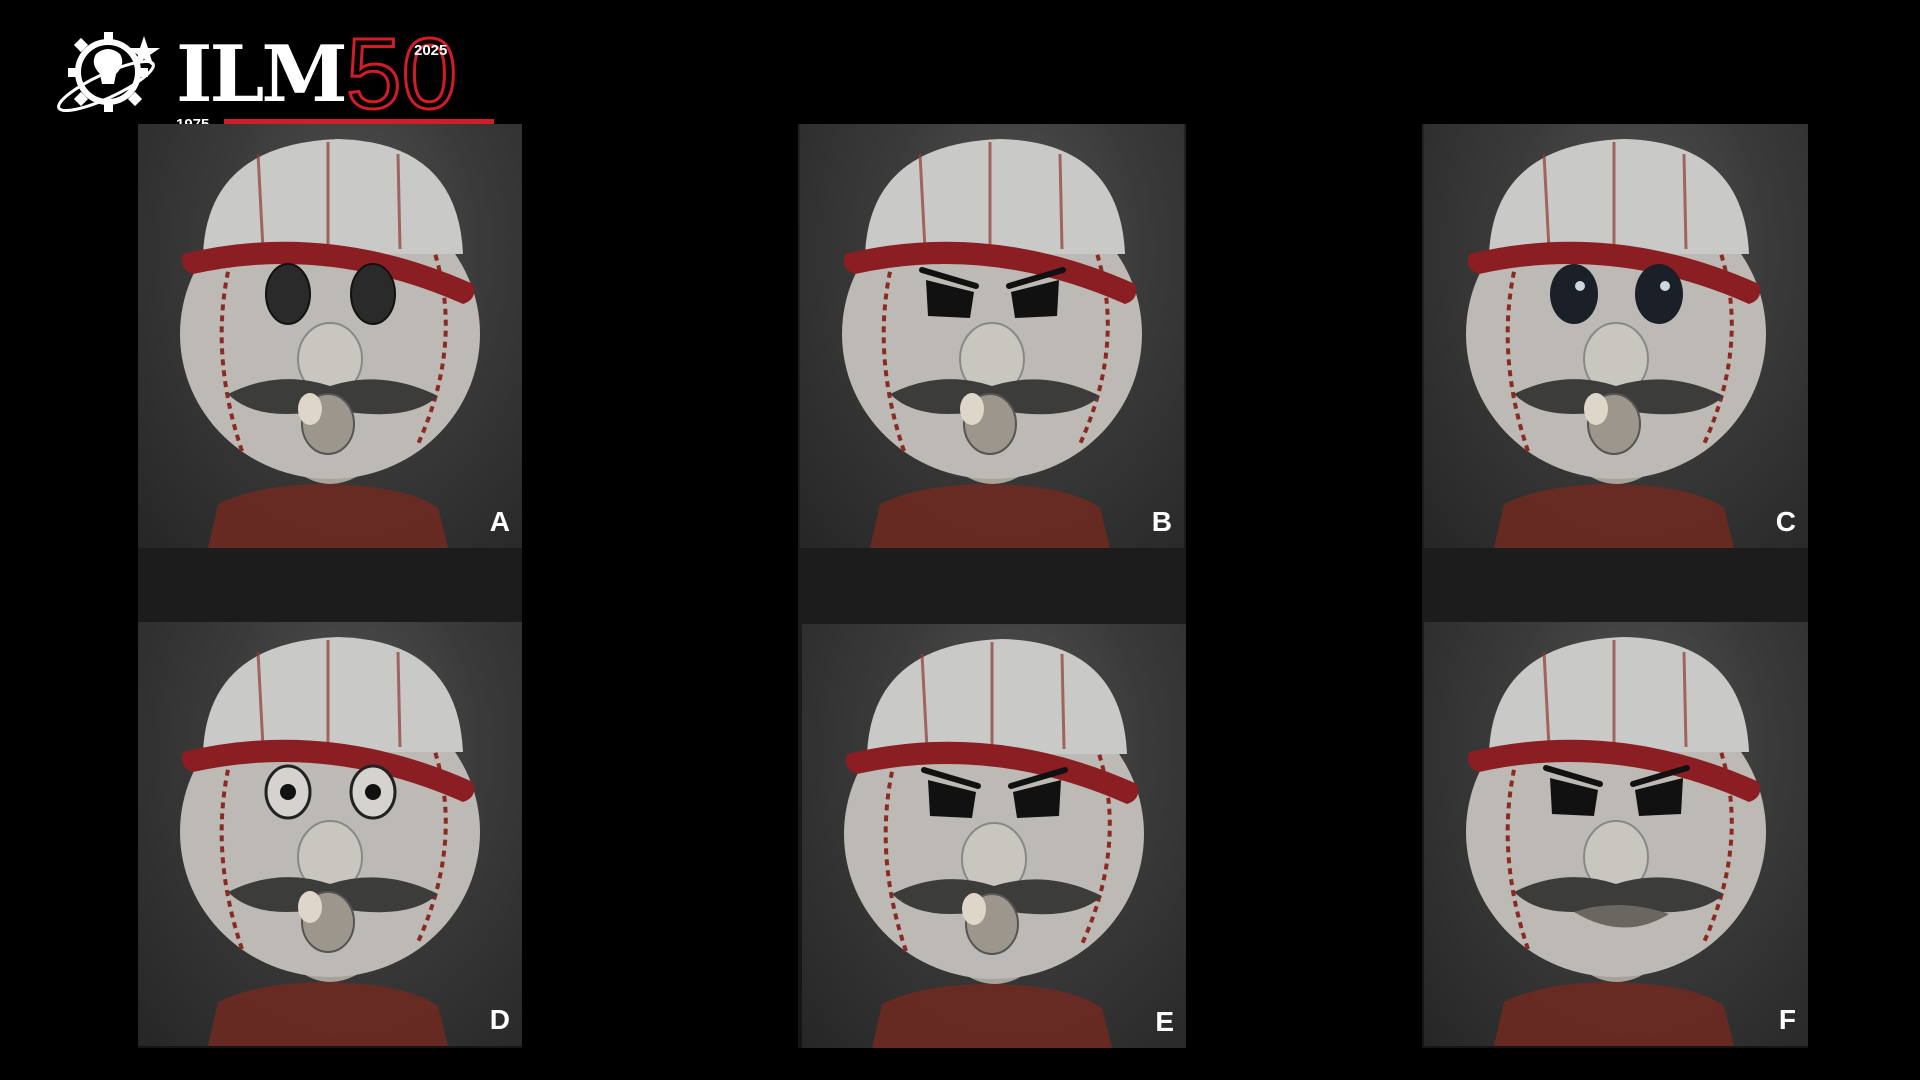 The height and width of the screenshot is (1080, 1920). I want to click on expression-panel-c: C, so click(1616, 336).